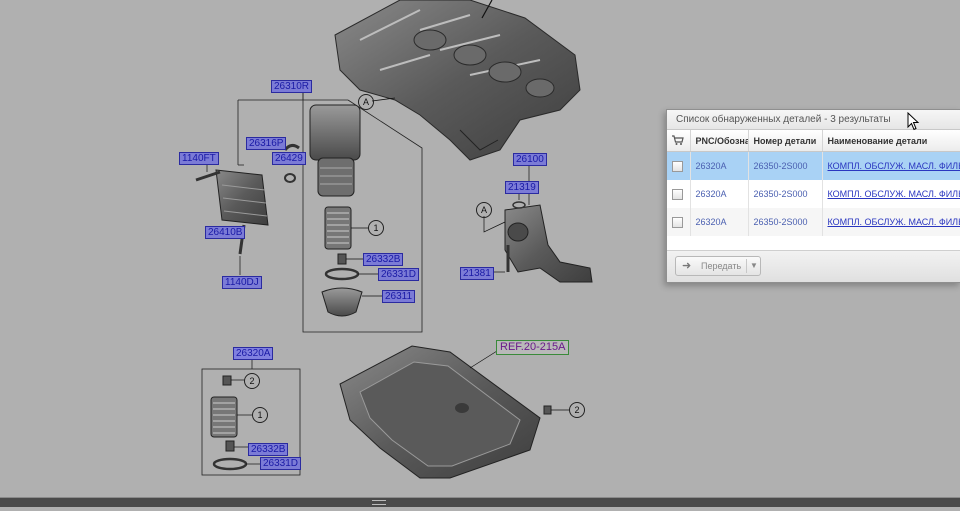 This screenshot has width=960, height=511. What do you see at coordinates (225, 232) in the screenshot?
I see `callout-26410B: 26410B` at bounding box center [225, 232].